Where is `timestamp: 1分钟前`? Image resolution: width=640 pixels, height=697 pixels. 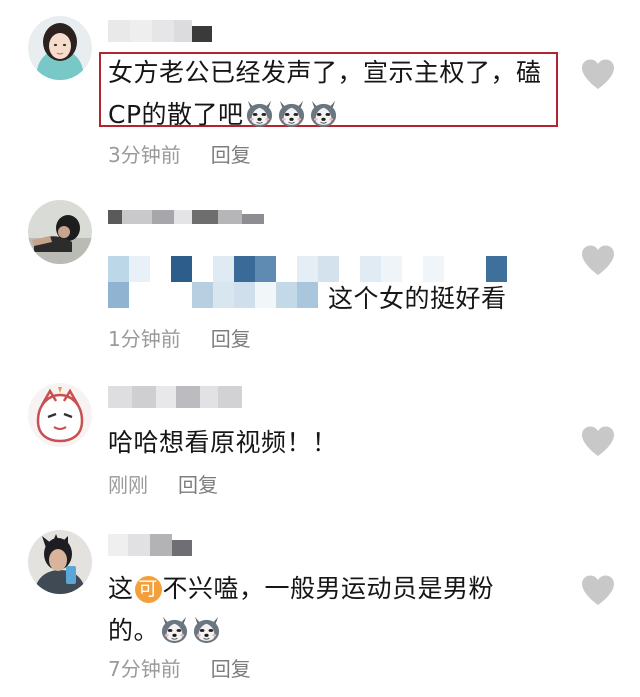
timestamp: 1分钟前 is located at coordinates (144, 339).